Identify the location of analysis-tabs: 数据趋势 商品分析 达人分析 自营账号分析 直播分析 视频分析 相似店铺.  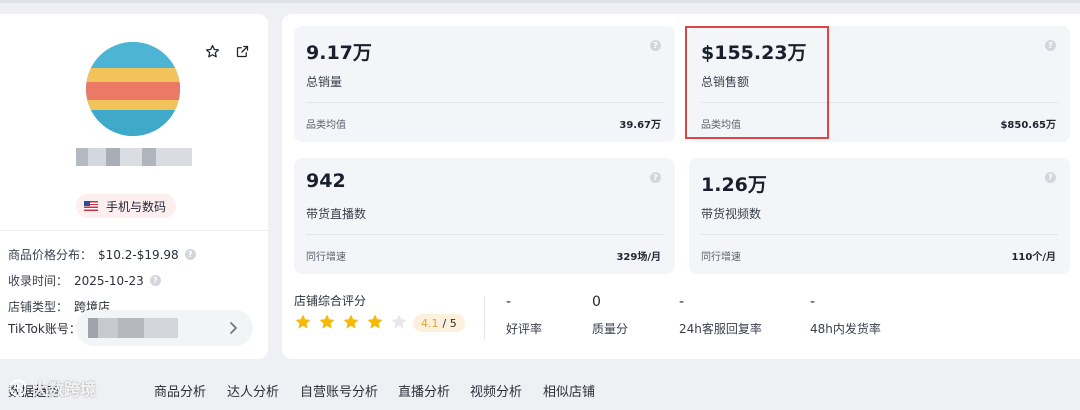
(540, 391).